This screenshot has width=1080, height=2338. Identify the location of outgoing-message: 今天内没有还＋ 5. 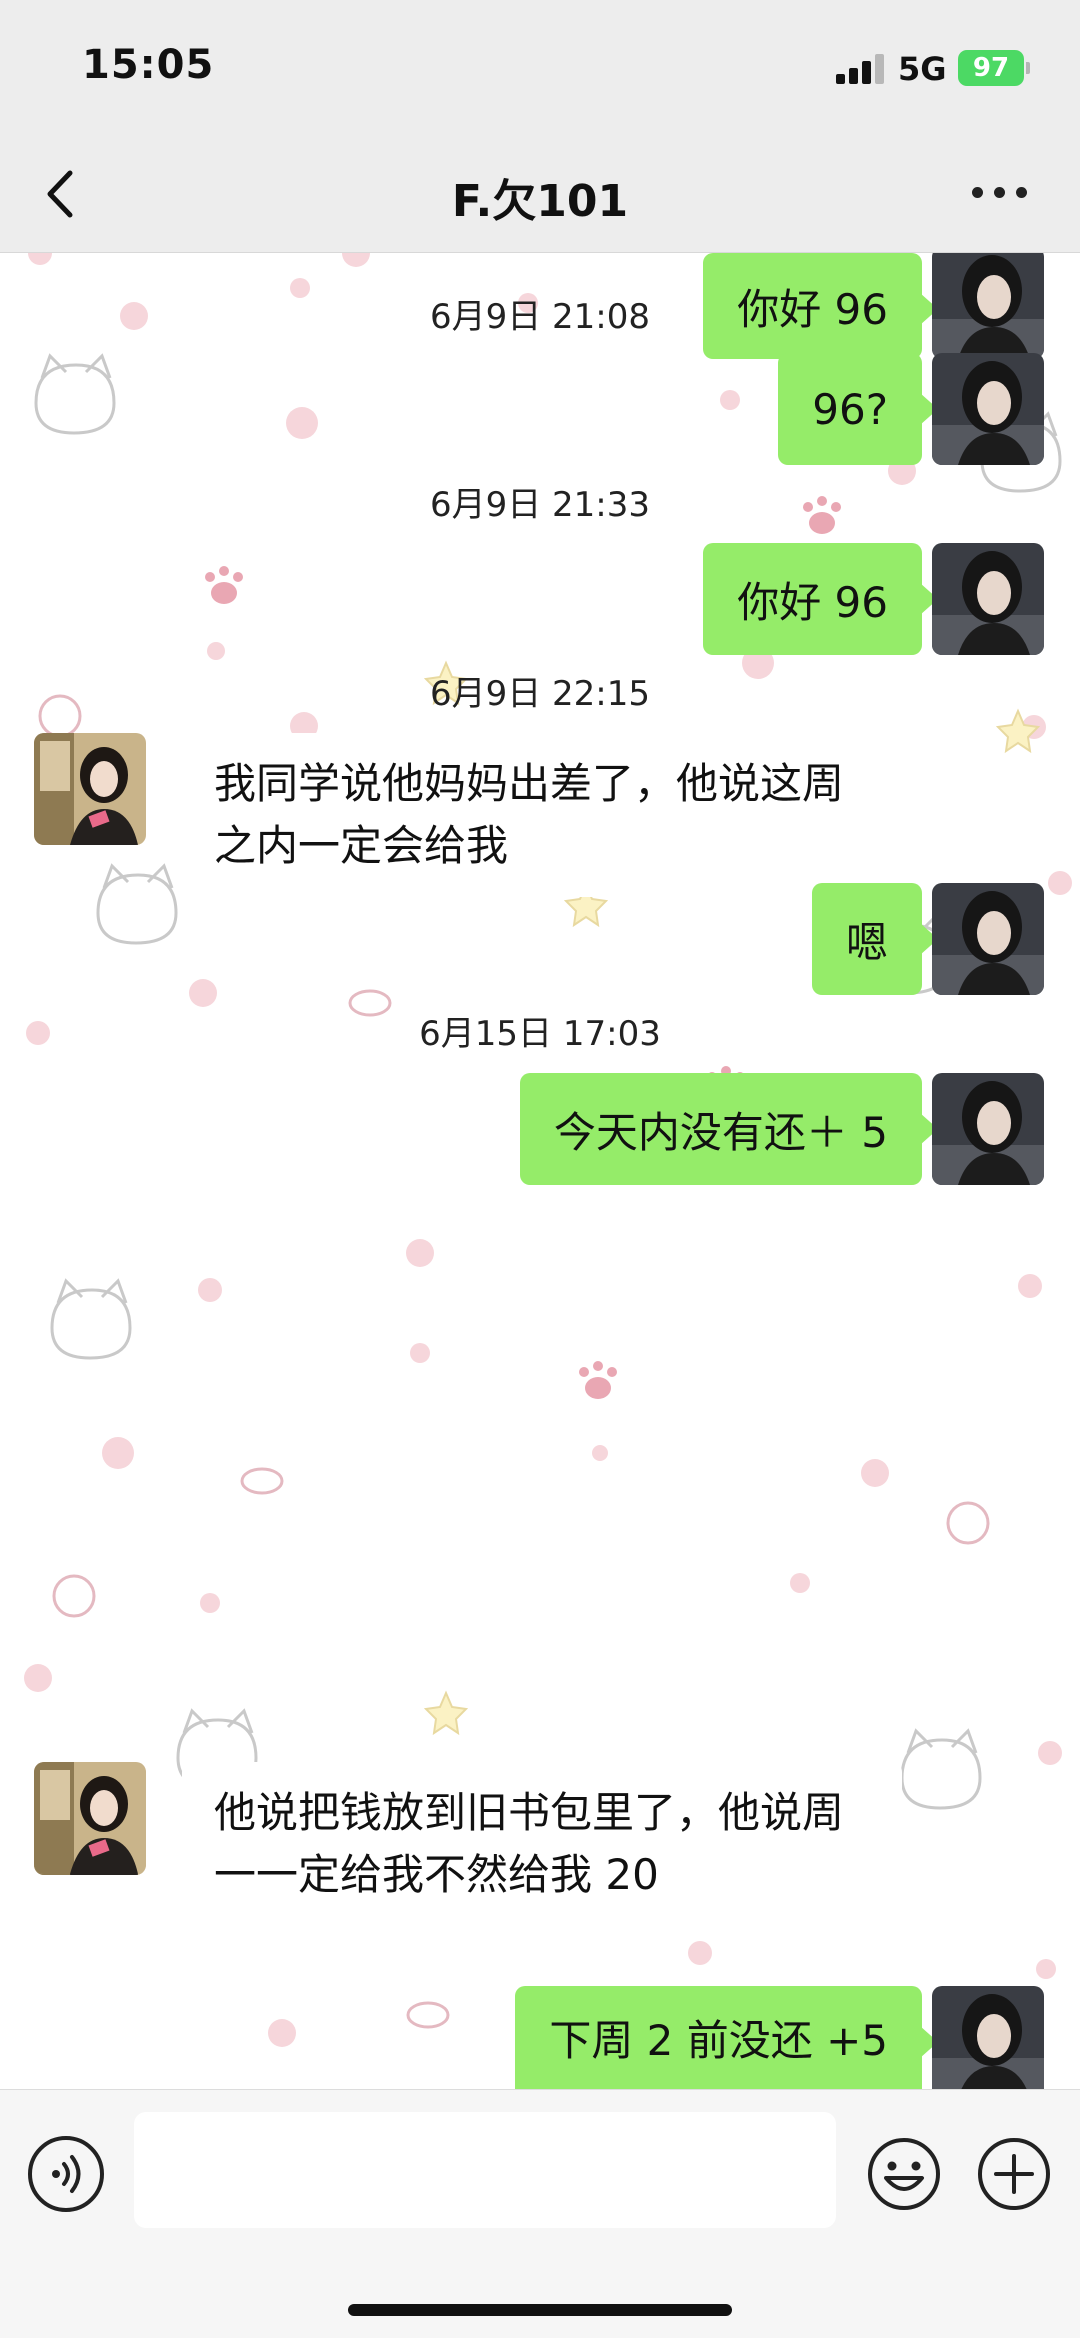
(729, 1129).